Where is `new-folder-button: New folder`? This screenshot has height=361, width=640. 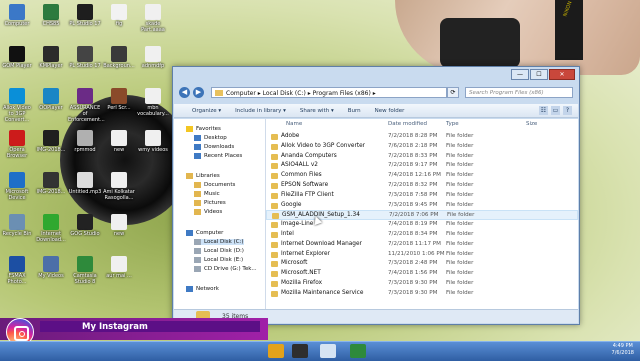 new-folder-button: New folder is located at coordinates (390, 111).